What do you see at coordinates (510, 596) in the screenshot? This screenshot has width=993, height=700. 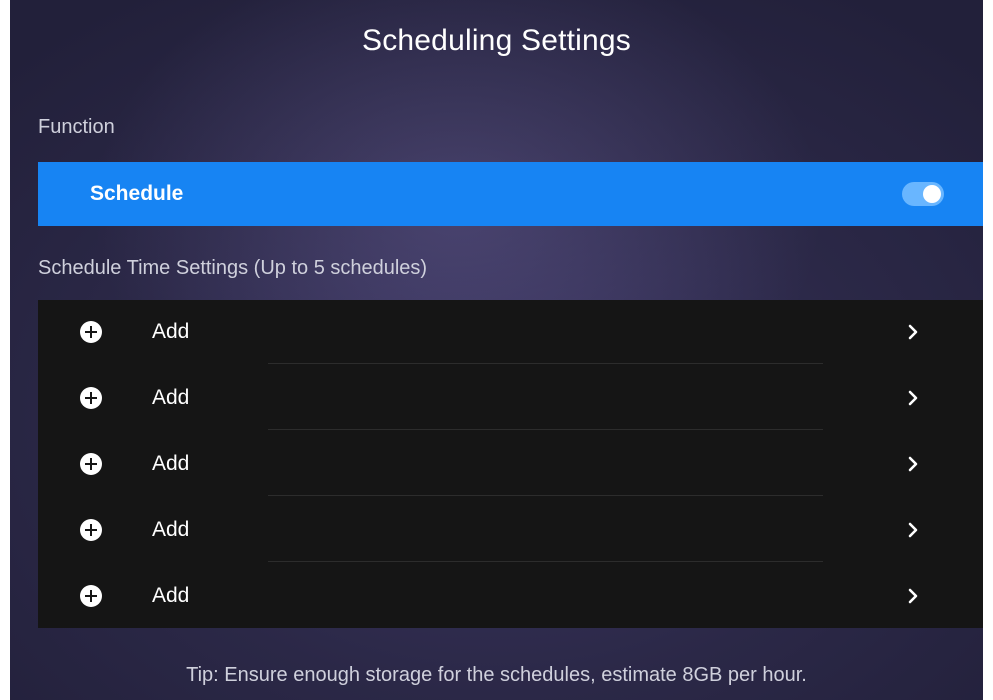 I see `schedule-slot-5: Add` at bounding box center [510, 596].